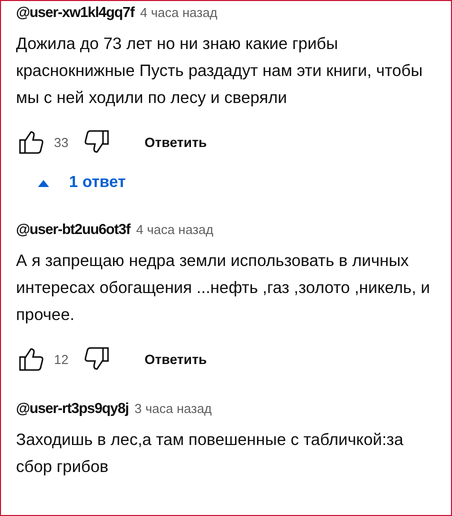 This screenshot has width=452, height=516. Describe the element at coordinates (72, 409) in the screenshot. I see `comment-author: @user-rt3ps9qy8j` at that location.